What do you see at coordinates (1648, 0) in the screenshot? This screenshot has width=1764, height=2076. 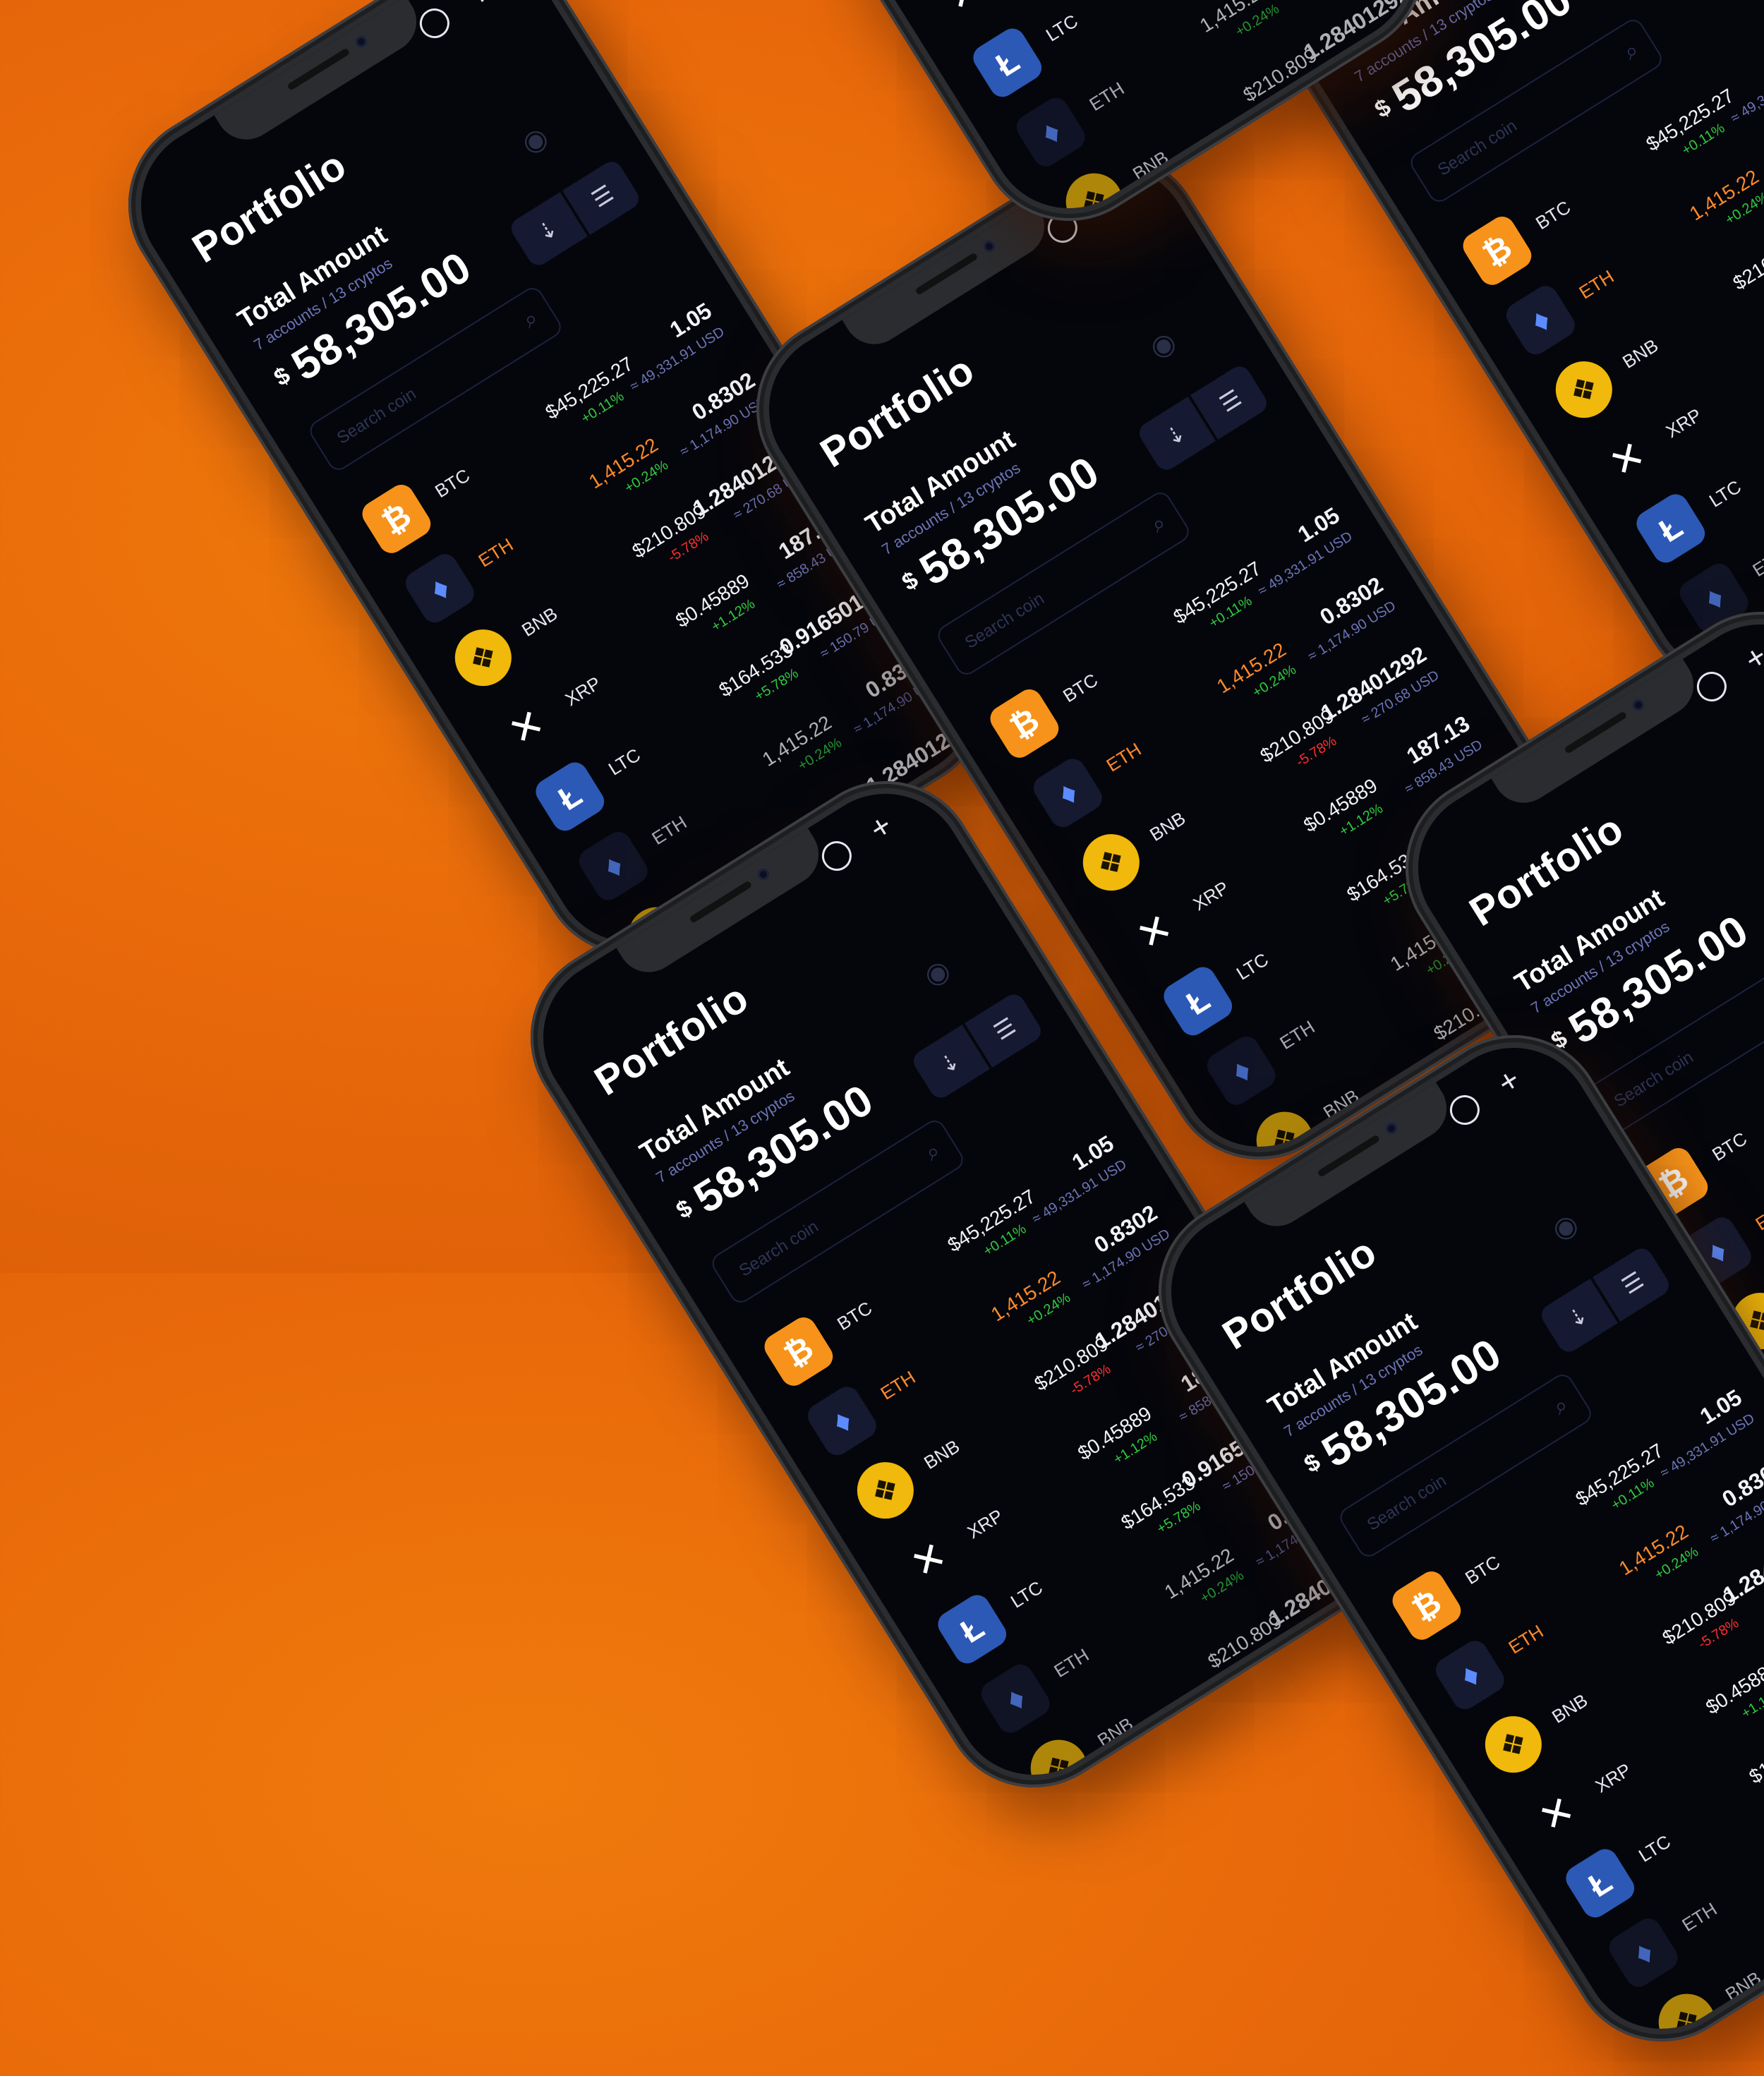 I see `sort-icon: ⇣` at bounding box center [1648, 0].